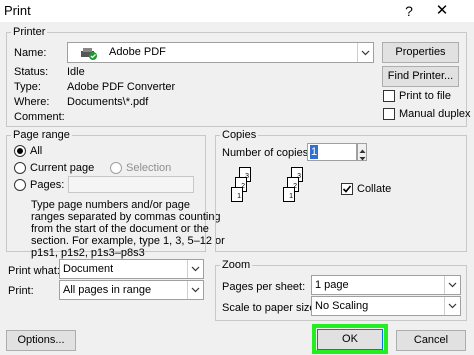 The height and width of the screenshot is (355, 474). What do you see at coordinates (76, 72) in the screenshot?
I see `status-value: Idle` at bounding box center [76, 72].